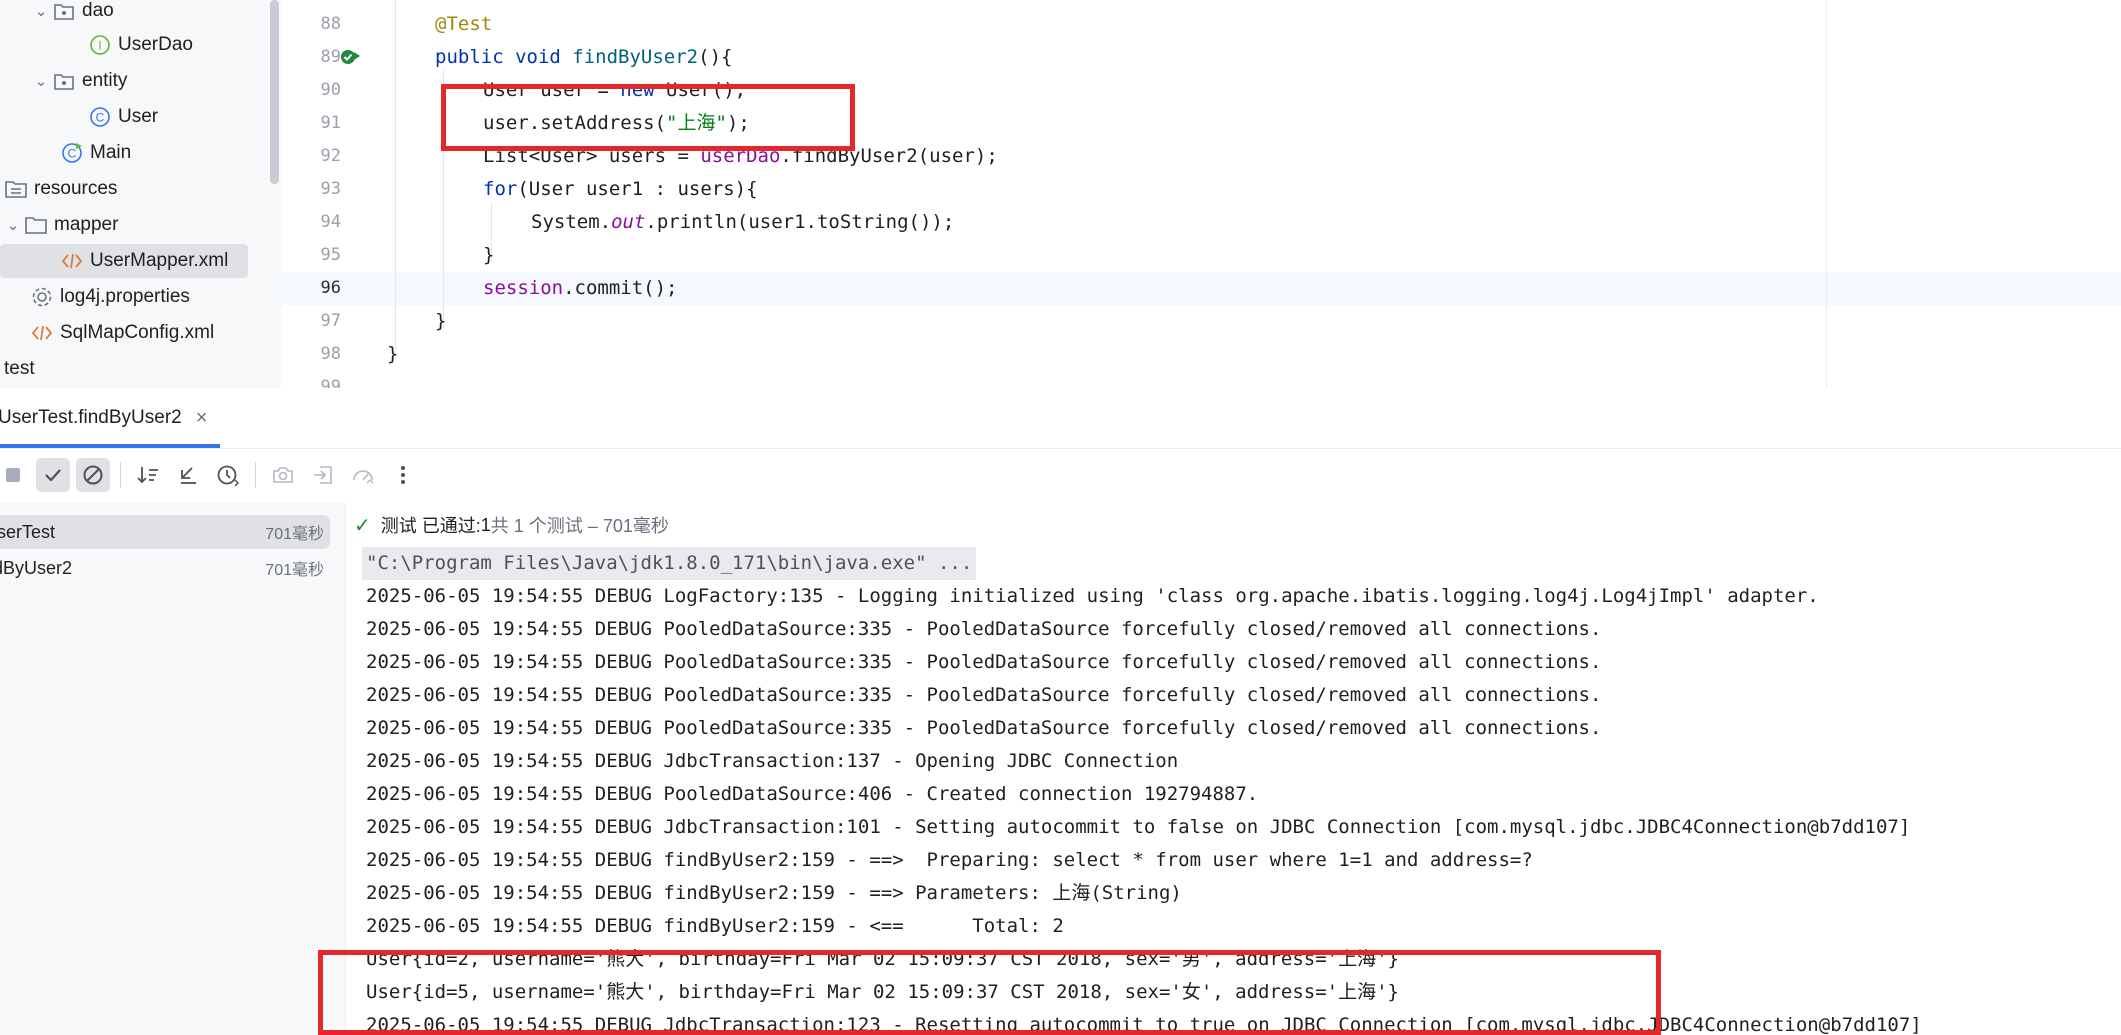 Image resolution: width=2121 pixels, height=1035 pixels. What do you see at coordinates (350, 57) in the screenshot?
I see `test-passed-run-icon` at bounding box center [350, 57].